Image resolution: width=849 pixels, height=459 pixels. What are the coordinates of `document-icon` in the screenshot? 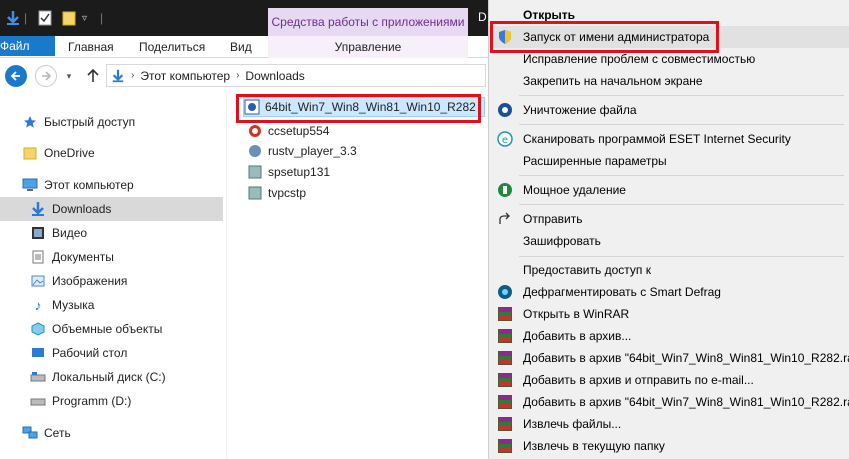 It's located at (38, 257).